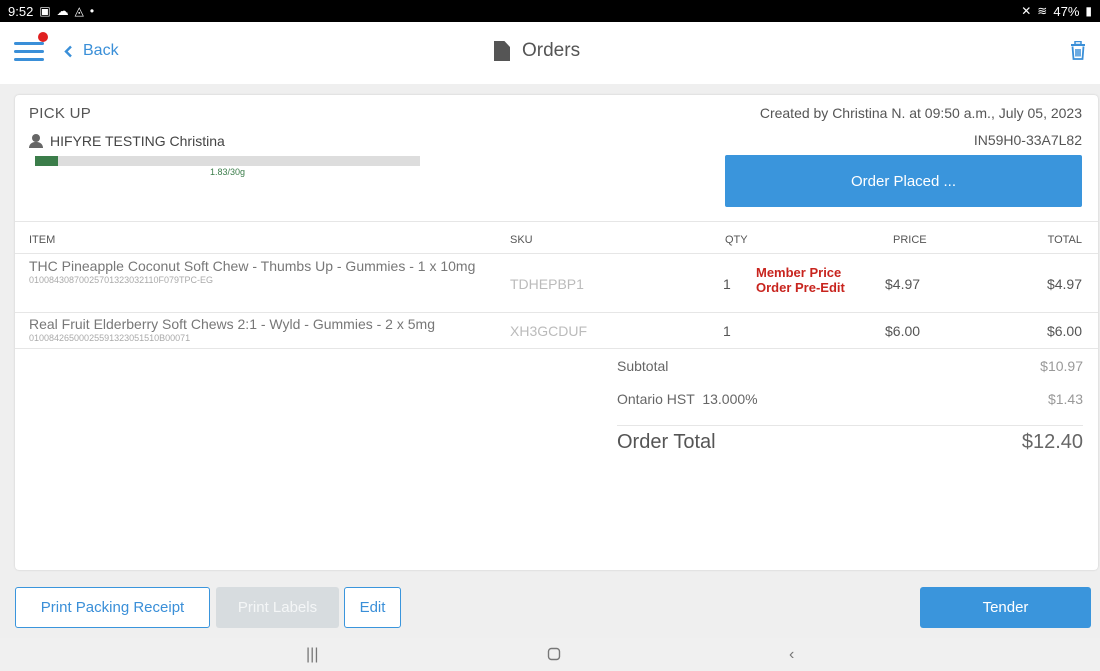 The height and width of the screenshot is (671, 1100). Describe the element at coordinates (799, 272) in the screenshot. I see `price-note-line1: Member Price` at that location.